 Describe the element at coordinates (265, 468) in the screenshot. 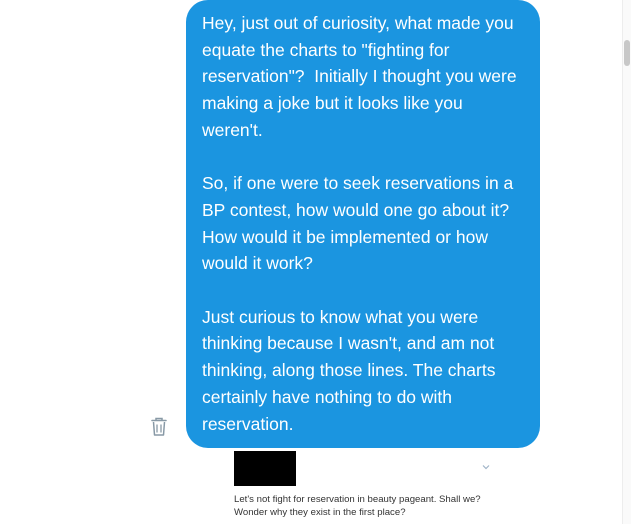

I see `redacted-avatar-block` at that location.